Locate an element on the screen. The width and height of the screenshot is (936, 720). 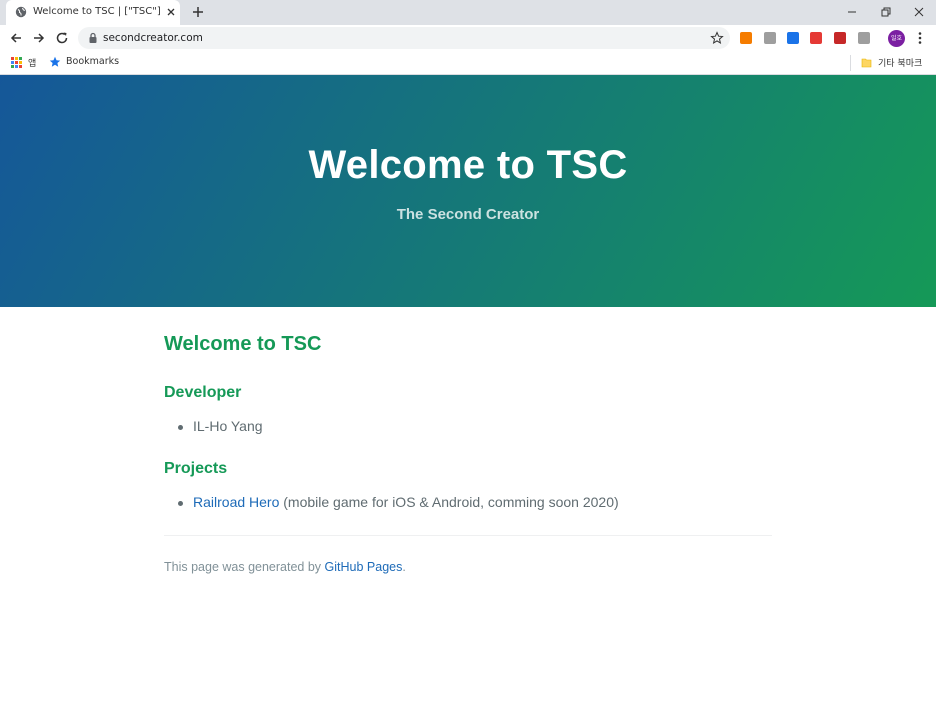
apps-label: 앱 is located at coordinates (32, 62).